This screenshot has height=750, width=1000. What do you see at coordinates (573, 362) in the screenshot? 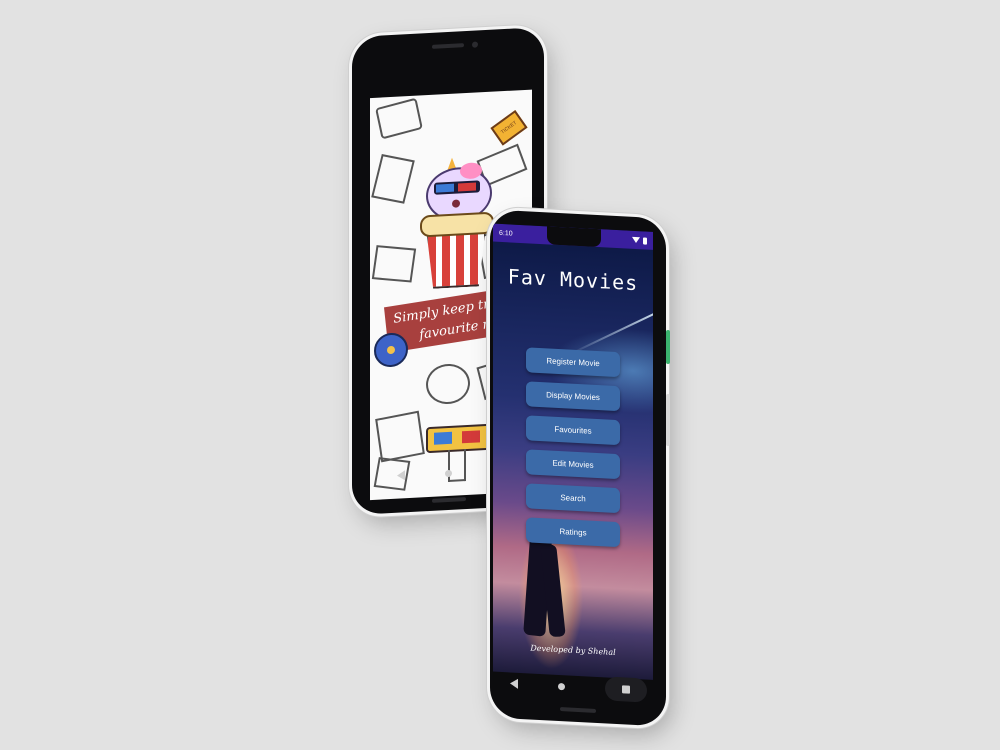
I see `register-movie-button: Register Movie` at bounding box center [573, 362].